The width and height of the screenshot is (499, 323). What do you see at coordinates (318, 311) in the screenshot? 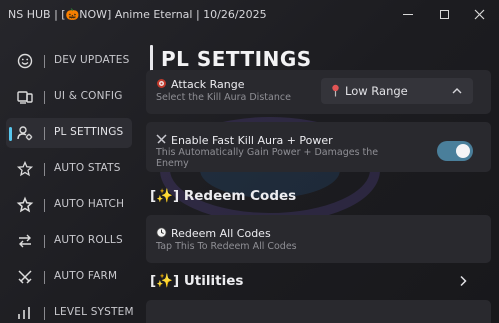
I see `utilities-card` at bounding box center [318, 311].